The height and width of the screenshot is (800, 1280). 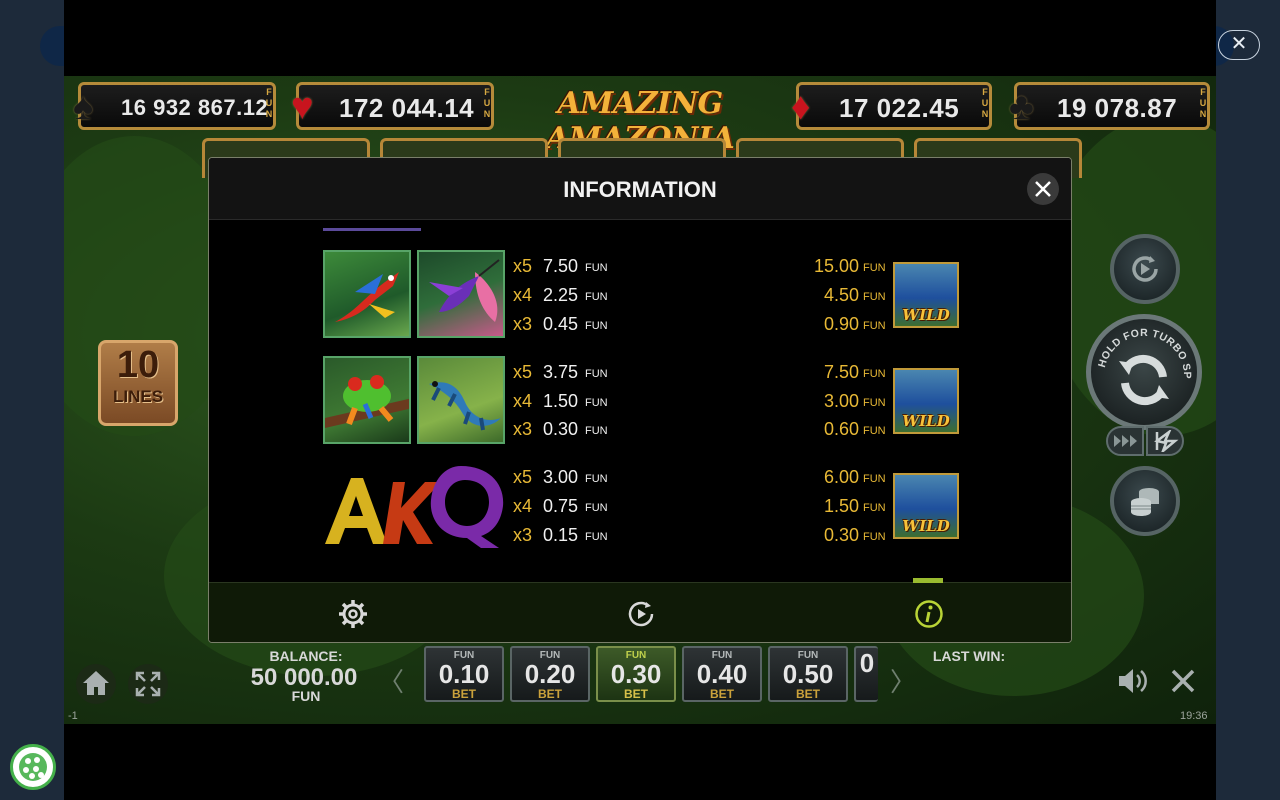 What do you see at coordinates (414, 507) in the screenshot?
I see `akq-letters-icon` at bounding box center [414, 507].